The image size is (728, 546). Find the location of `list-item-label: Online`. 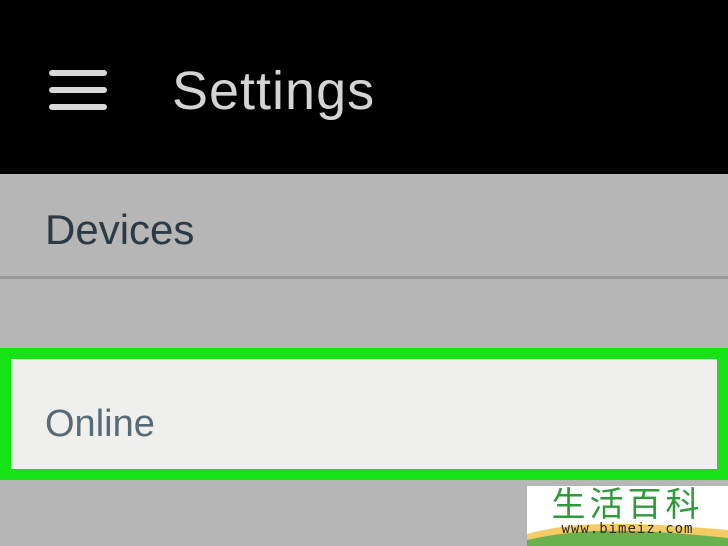

list-item-label: Online is located at coordinates (100, 424).